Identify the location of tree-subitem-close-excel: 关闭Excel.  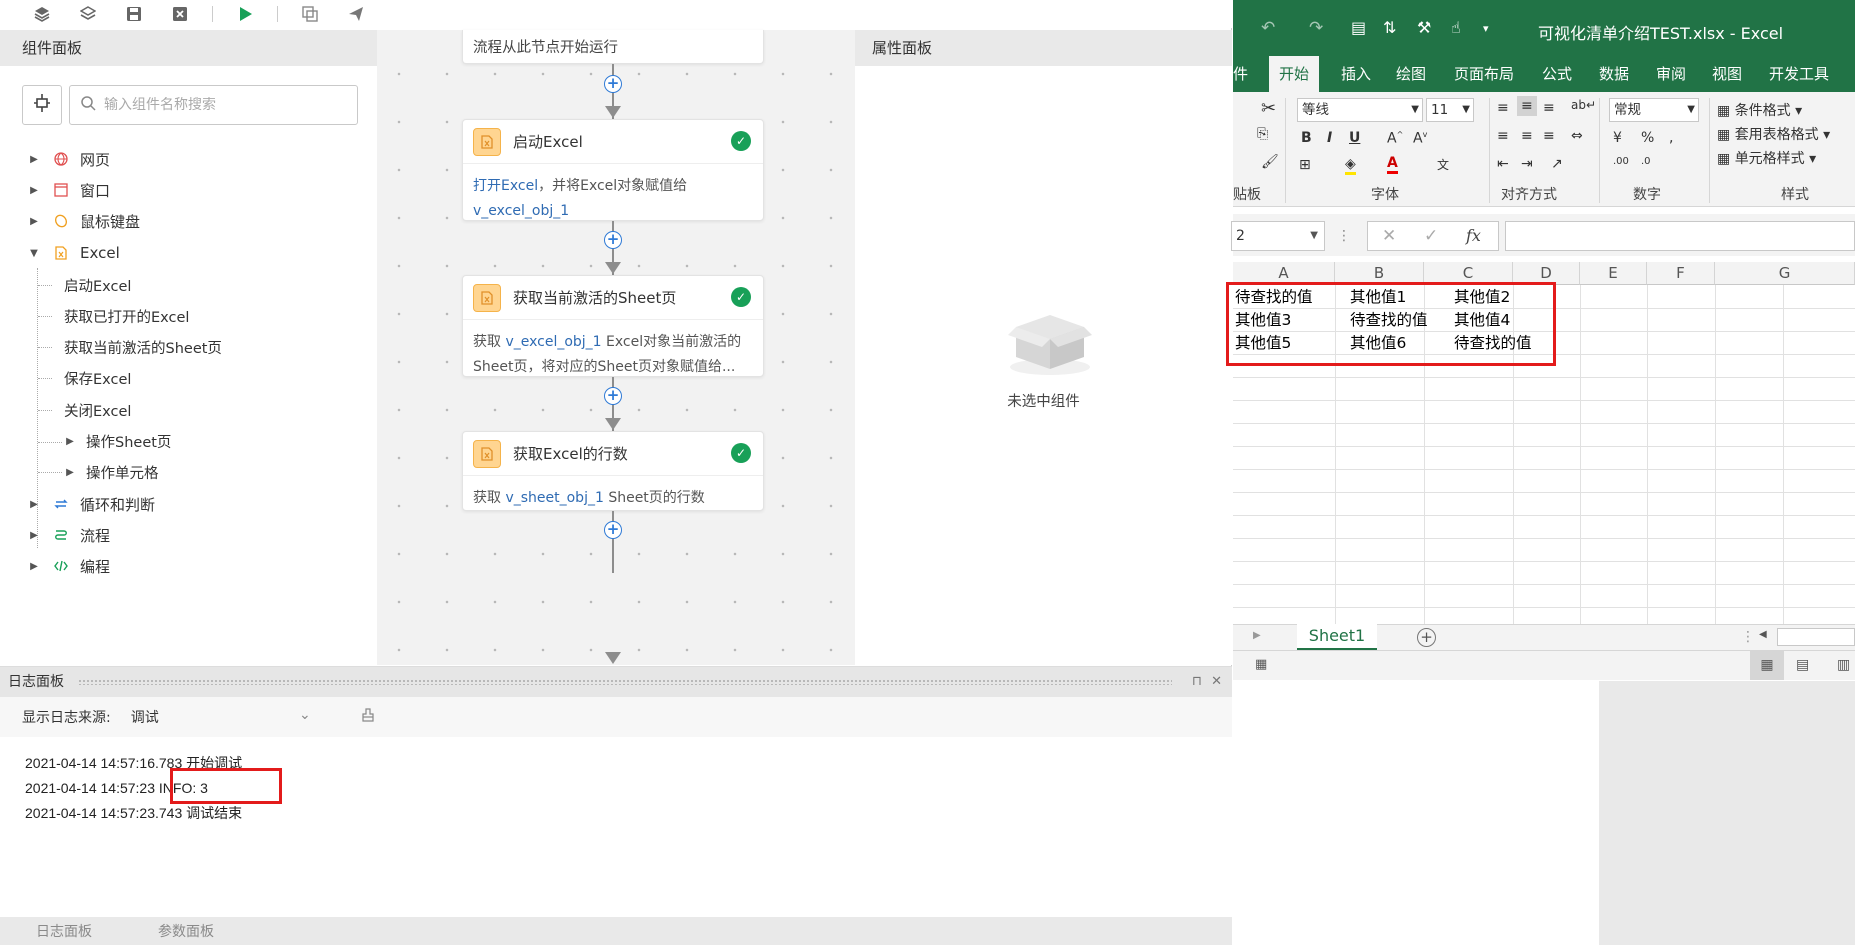
(97, 410).